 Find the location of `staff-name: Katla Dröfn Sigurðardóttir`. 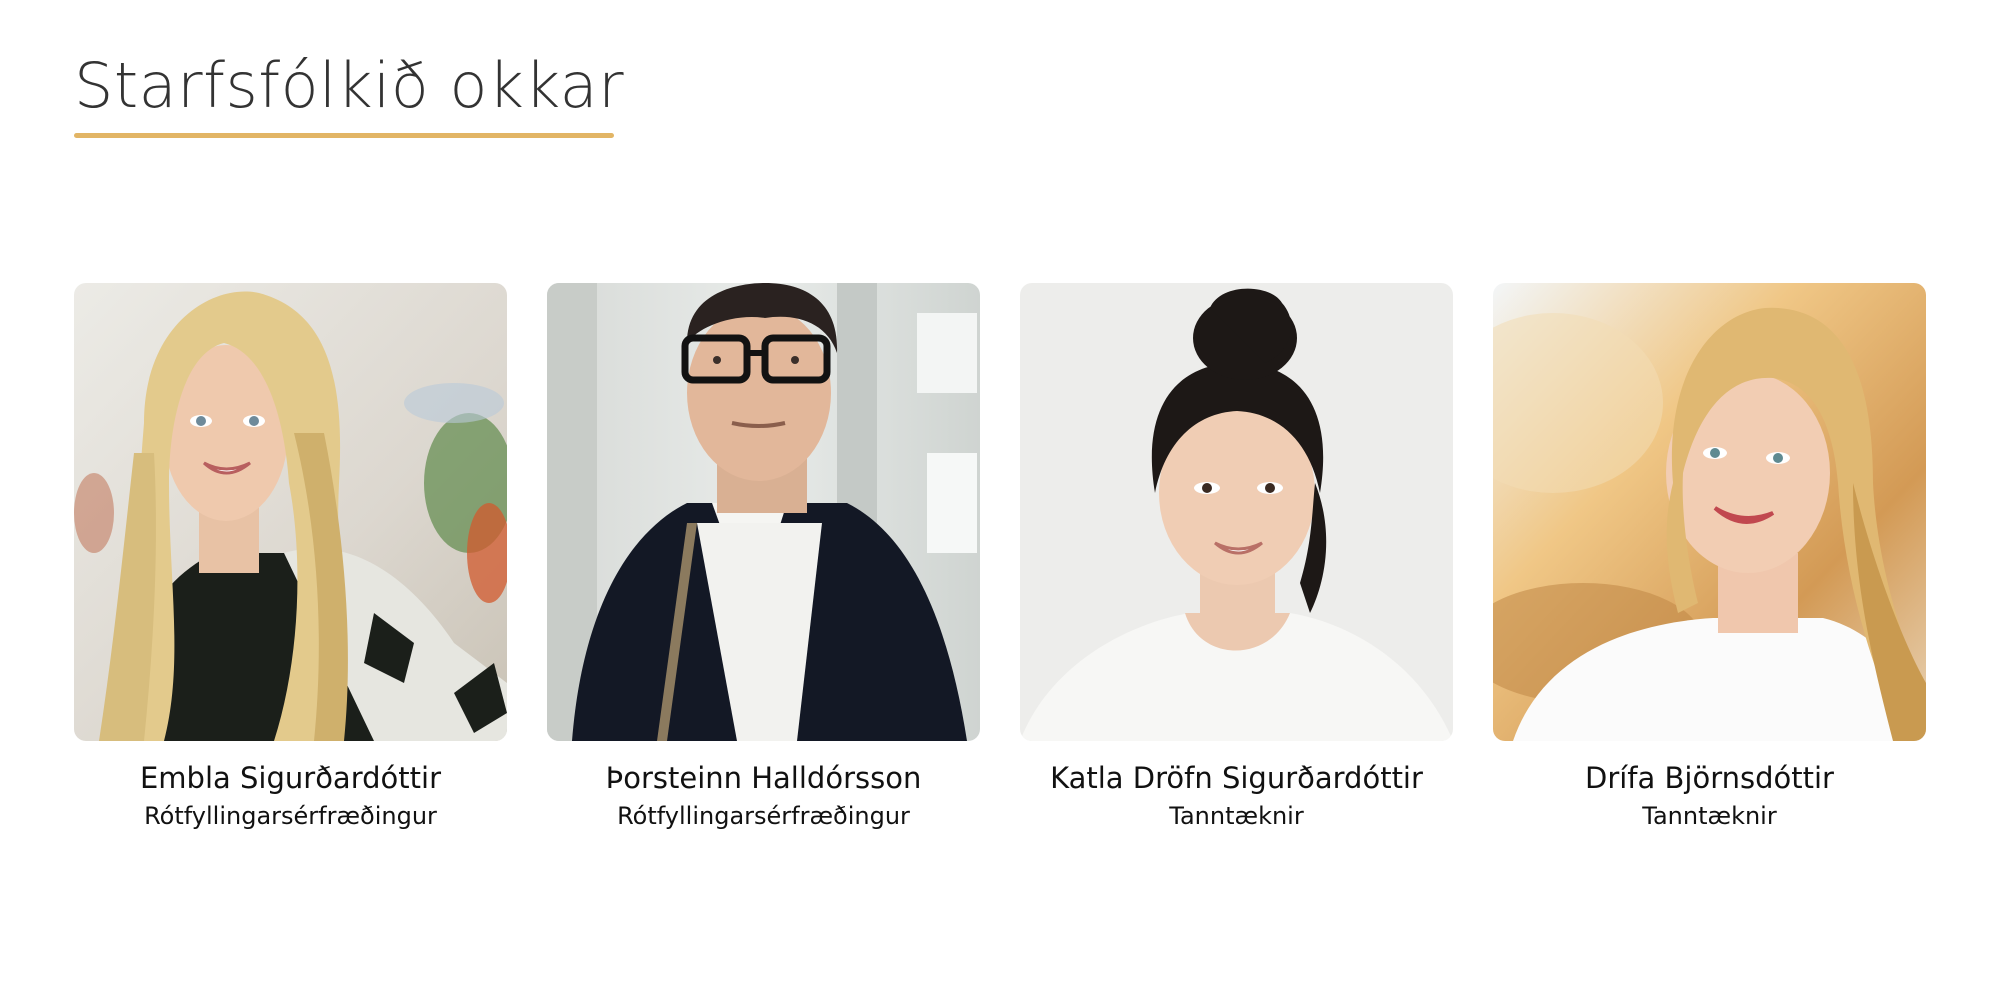

staff-name: Katla Dröfn Sigurðardóttir is located at coordinates (1236, 778).